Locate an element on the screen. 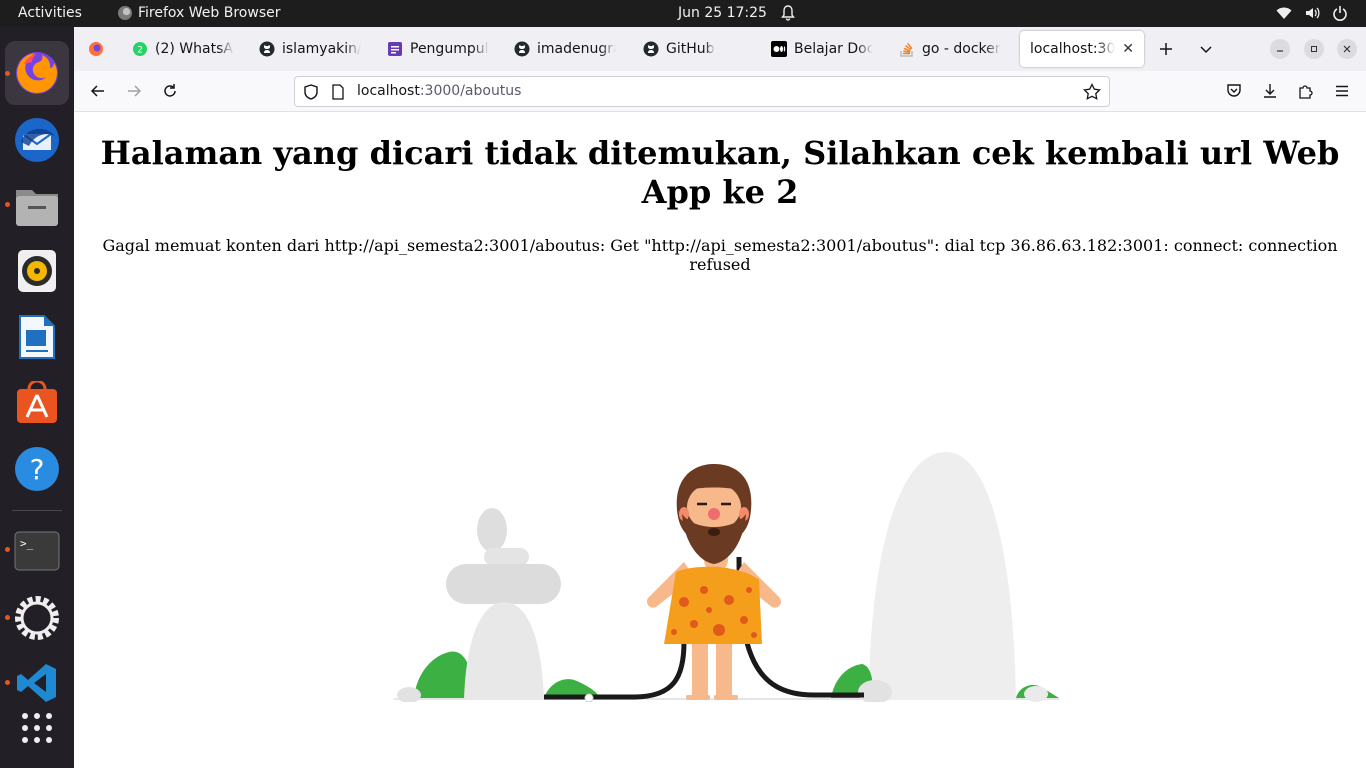 This screenshot has width=1366, height=768. dock-terminal: >_ is located at coordinates (37, 551).